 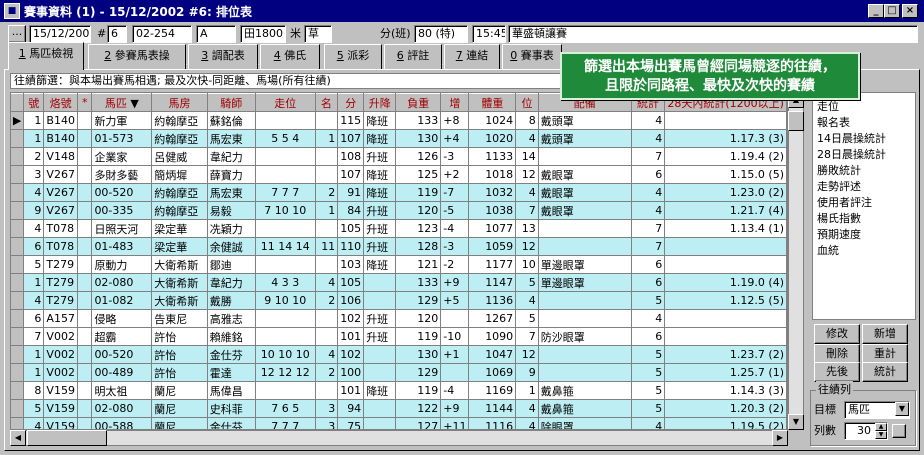 I want to click on close-button: ×, so click(x=910, y=11).